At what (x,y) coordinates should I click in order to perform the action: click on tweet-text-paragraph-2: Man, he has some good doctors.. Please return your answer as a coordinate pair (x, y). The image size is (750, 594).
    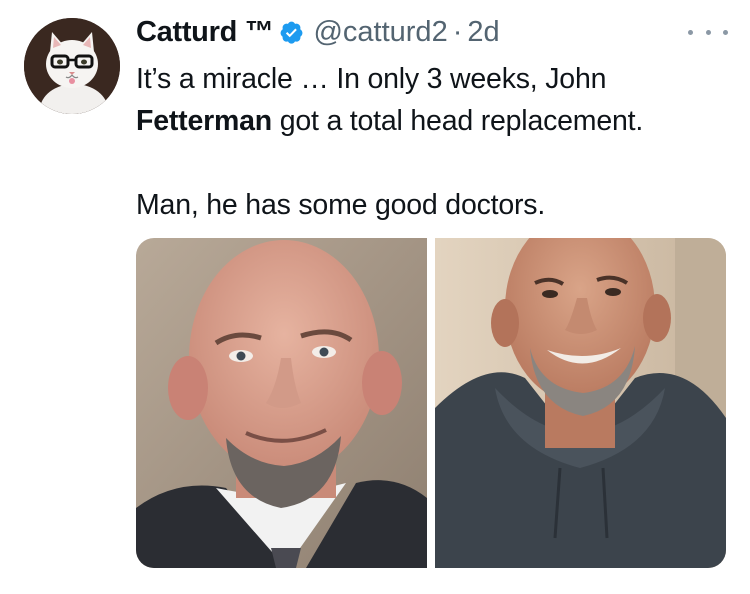
    Looking at the image, I should click on (341, 205).